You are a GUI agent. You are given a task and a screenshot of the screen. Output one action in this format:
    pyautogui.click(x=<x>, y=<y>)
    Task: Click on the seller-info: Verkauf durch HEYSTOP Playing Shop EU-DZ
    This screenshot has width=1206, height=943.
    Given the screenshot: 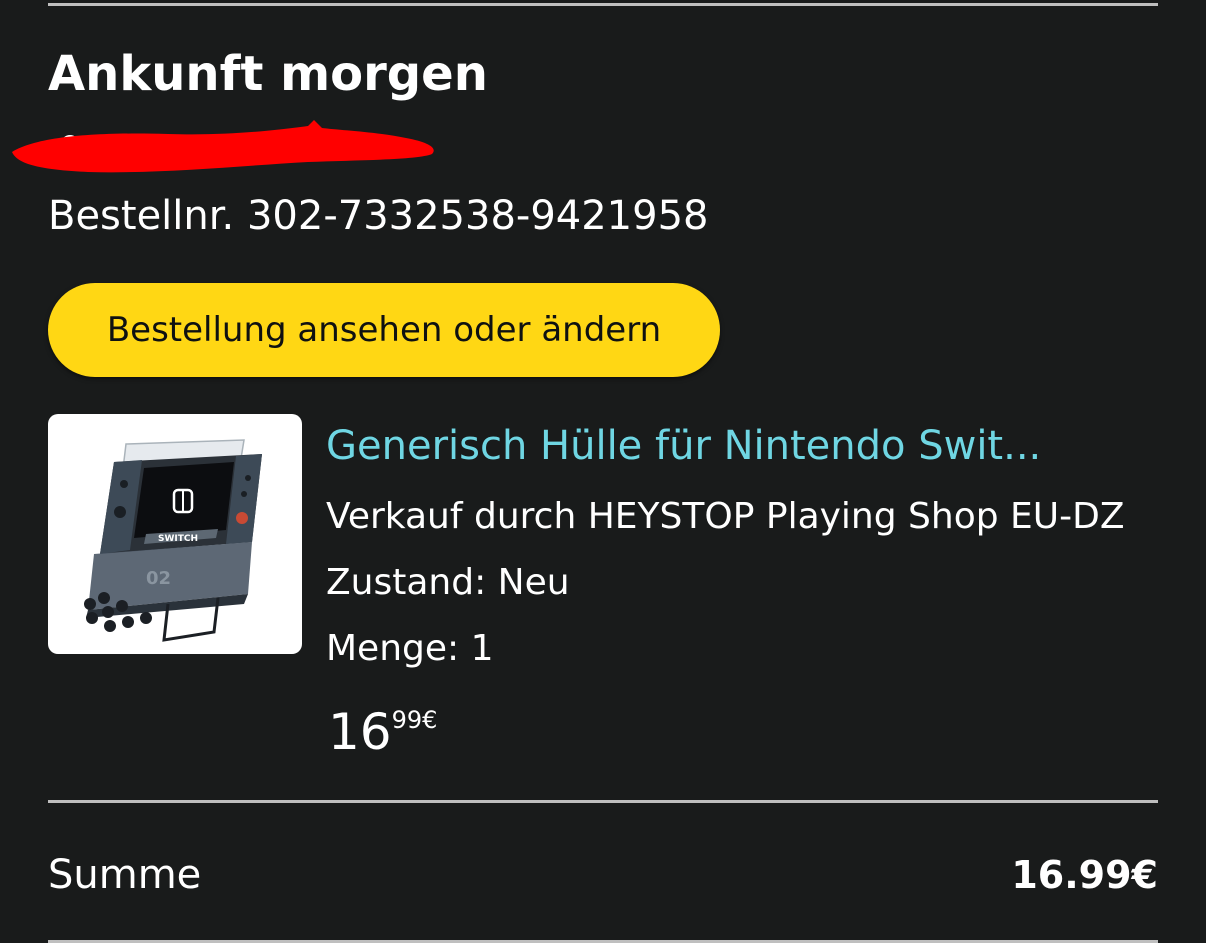 What is the action you would take?
    pyautogui.click(x=725, y=516)
    